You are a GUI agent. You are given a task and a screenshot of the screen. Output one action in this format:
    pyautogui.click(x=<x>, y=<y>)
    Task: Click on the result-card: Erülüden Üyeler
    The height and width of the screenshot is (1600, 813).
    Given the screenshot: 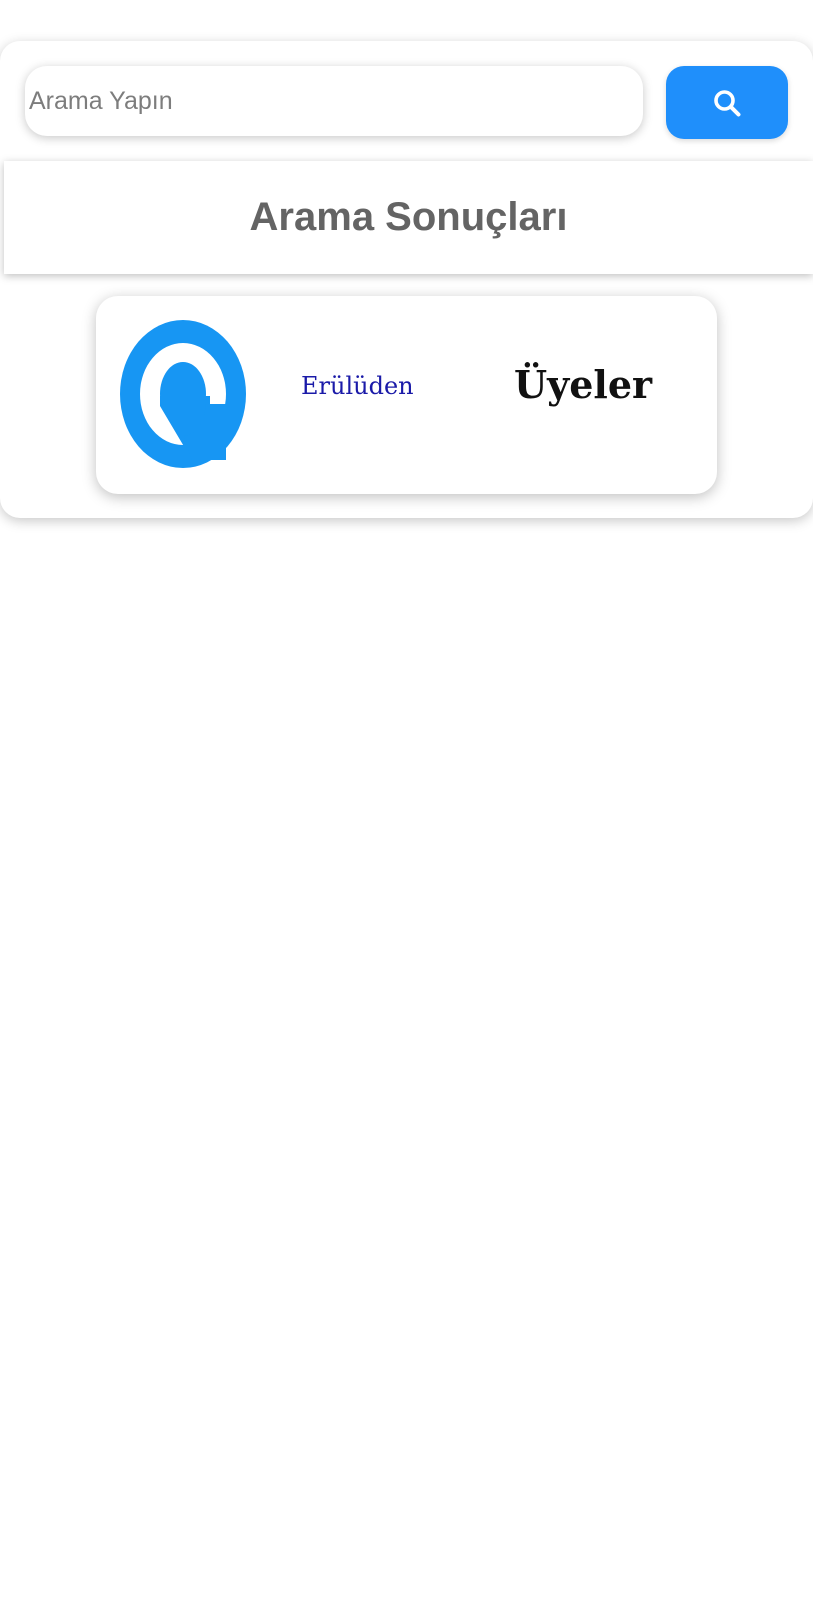 What is the action you would take?
    pyautogui.click(x=406, y=395)
    